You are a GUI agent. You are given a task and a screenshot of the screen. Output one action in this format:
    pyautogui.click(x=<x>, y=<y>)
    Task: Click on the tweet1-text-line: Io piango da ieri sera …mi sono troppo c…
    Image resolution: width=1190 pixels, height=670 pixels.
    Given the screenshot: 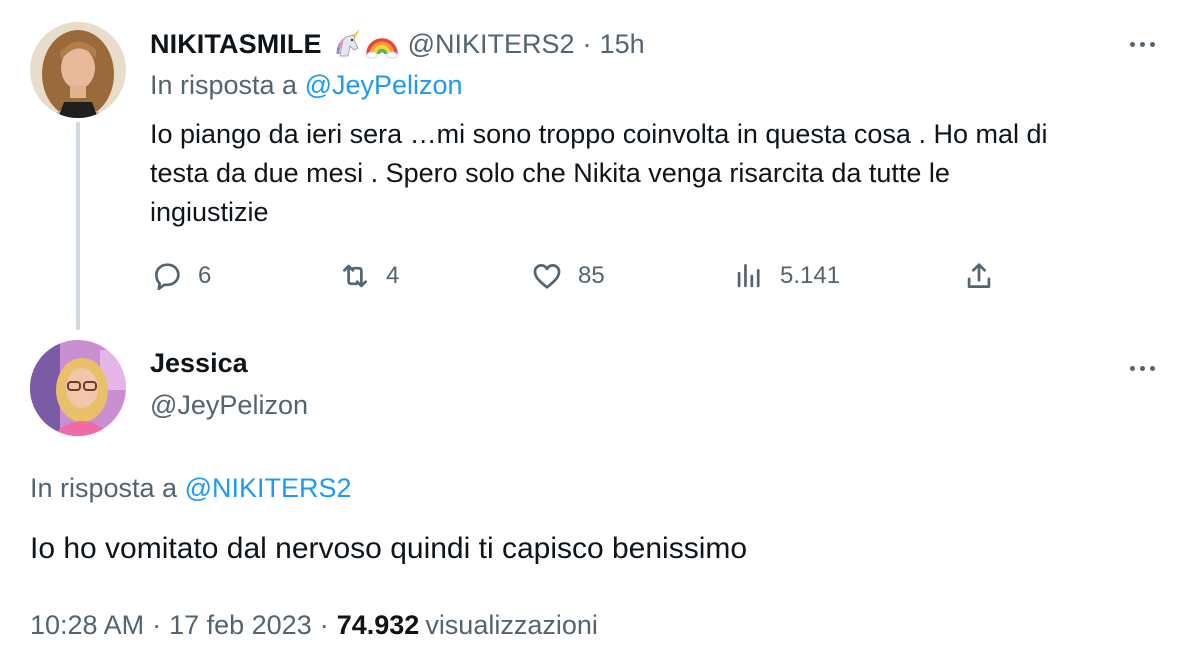 What is the action you would take?
    pyautogui.click(x=599, y=134)
    